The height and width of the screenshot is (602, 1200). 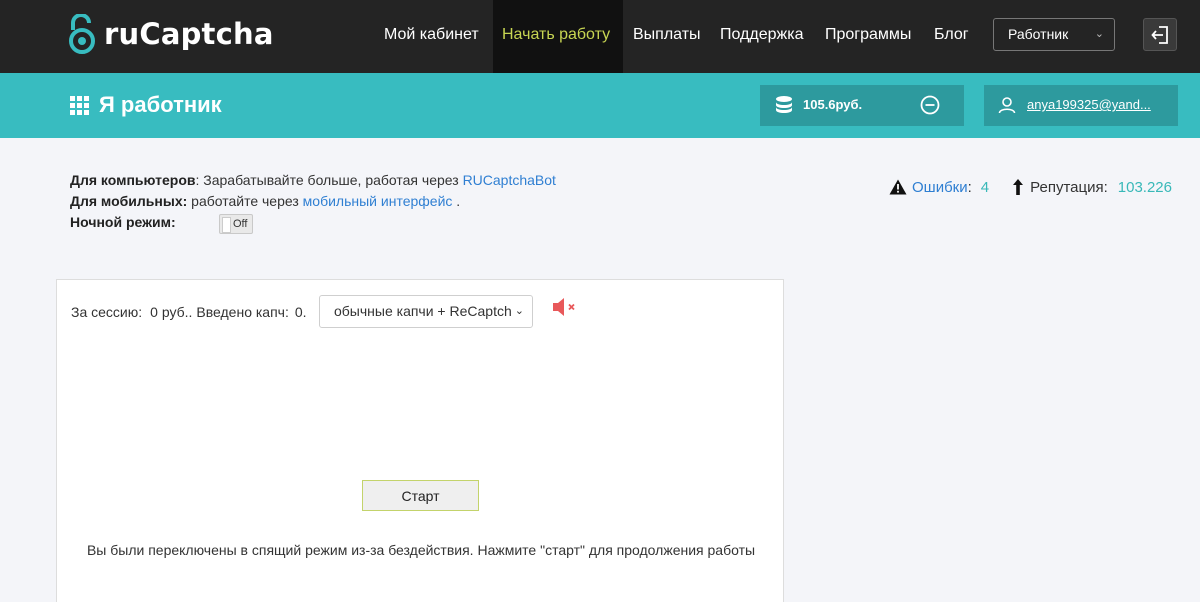 What do you see at coordinates (129, 201) in the screenshot?
I see `mobile-label: Для мобильных:` at bounding box center [129, 201].